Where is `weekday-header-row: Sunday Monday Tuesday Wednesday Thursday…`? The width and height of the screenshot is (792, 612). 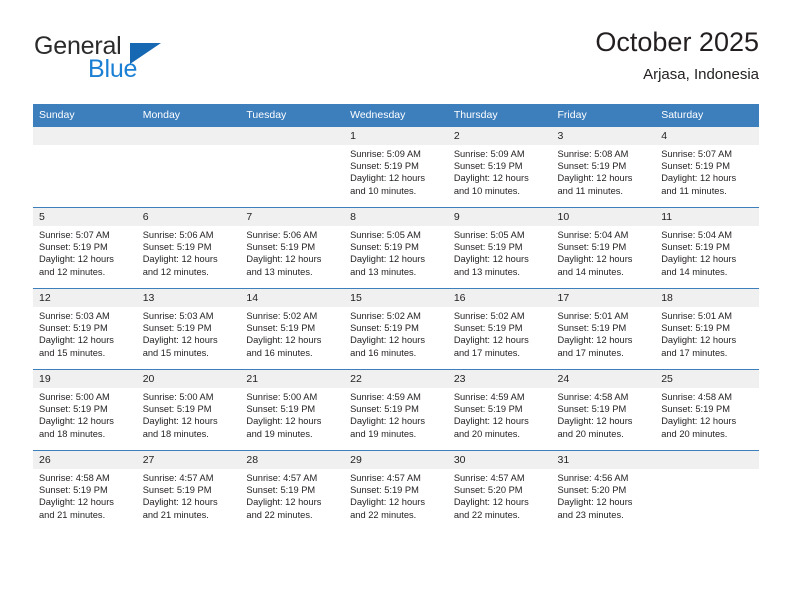
weekday-header-row: Sunday Monday Tuesday Wednesday Thursday… is located at coordinates (396, 115).